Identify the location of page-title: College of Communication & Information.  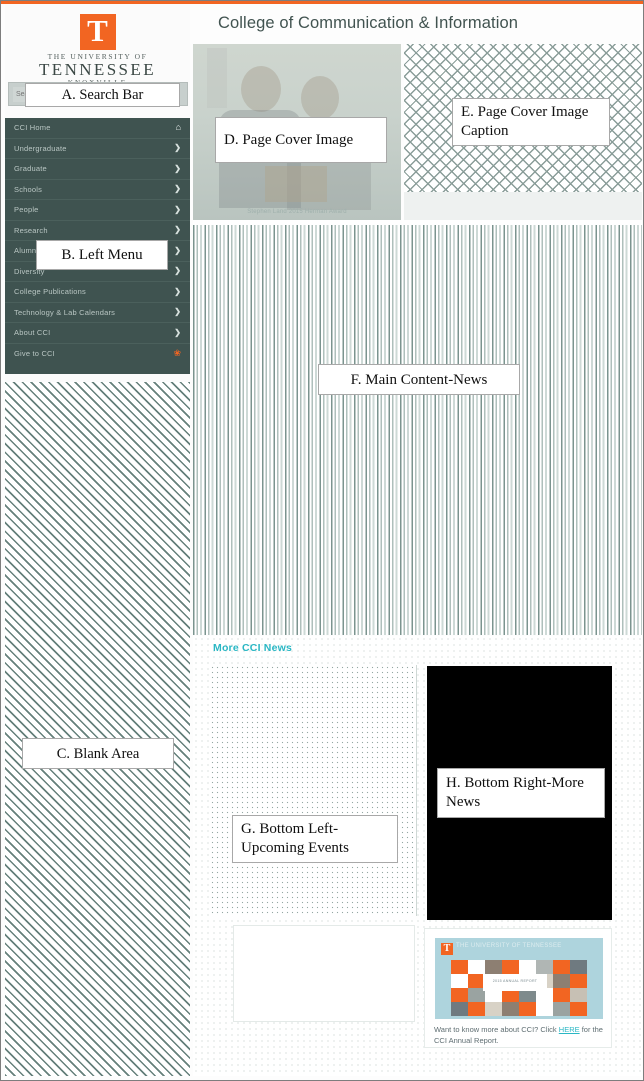
(368, 23).